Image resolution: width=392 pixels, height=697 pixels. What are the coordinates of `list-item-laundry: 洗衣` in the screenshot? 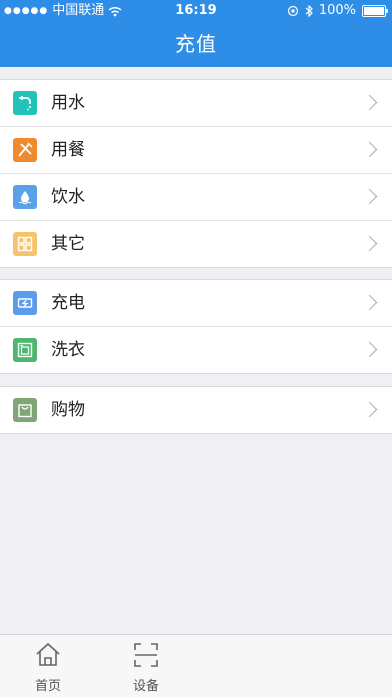 It's located at (196, 350).